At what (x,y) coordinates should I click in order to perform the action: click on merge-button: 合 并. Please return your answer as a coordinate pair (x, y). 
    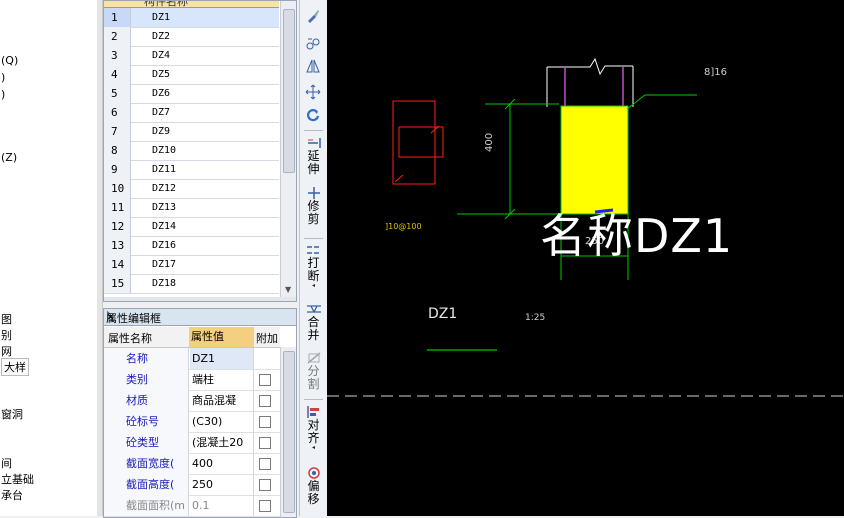
    Looking at the image, I should click on (313, 322).